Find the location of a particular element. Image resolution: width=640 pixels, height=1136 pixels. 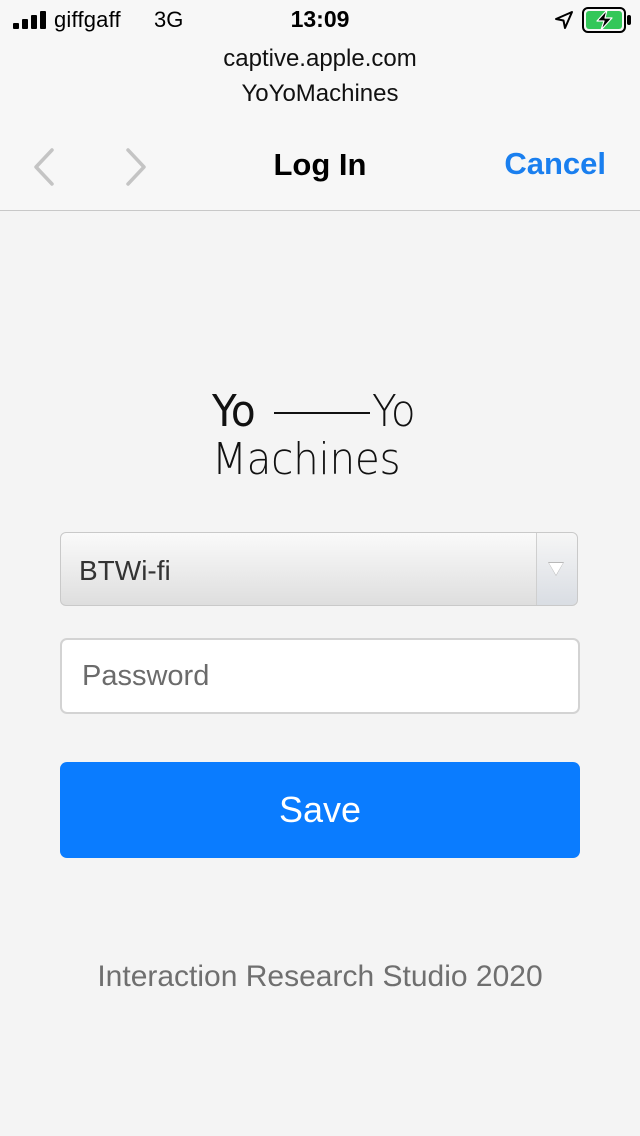

site-name: YoYoMachines is located at coordinates (320, 93).